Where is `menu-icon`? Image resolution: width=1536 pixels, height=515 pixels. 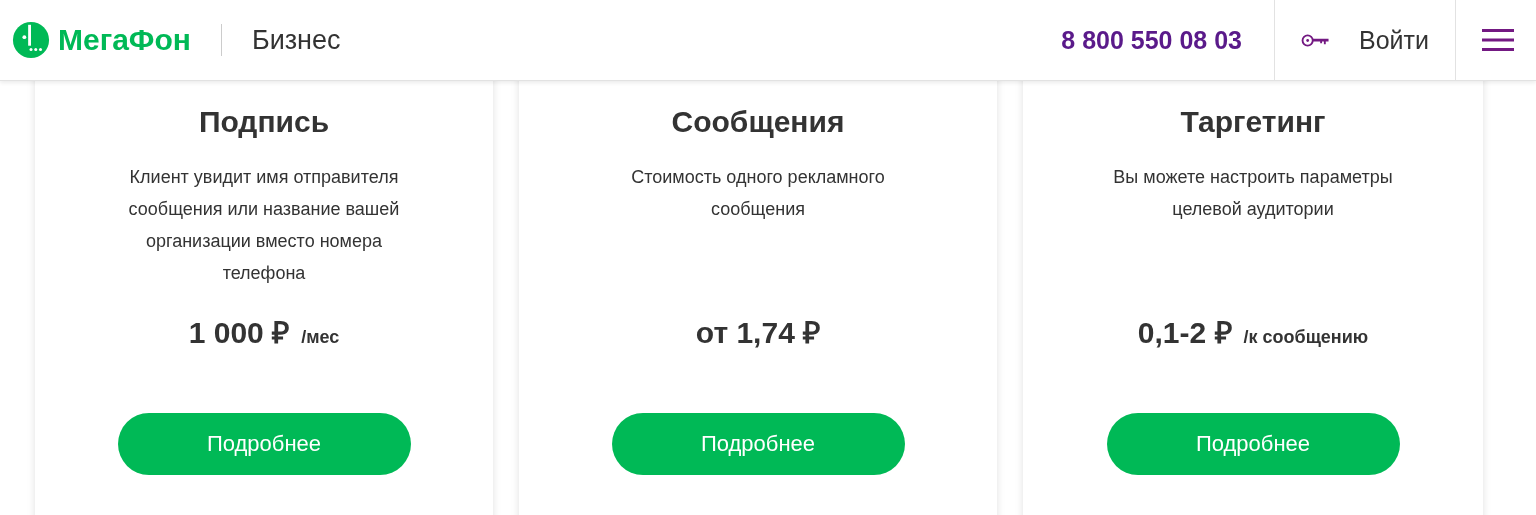 menu-icon is located at coordinates (1498, 40).